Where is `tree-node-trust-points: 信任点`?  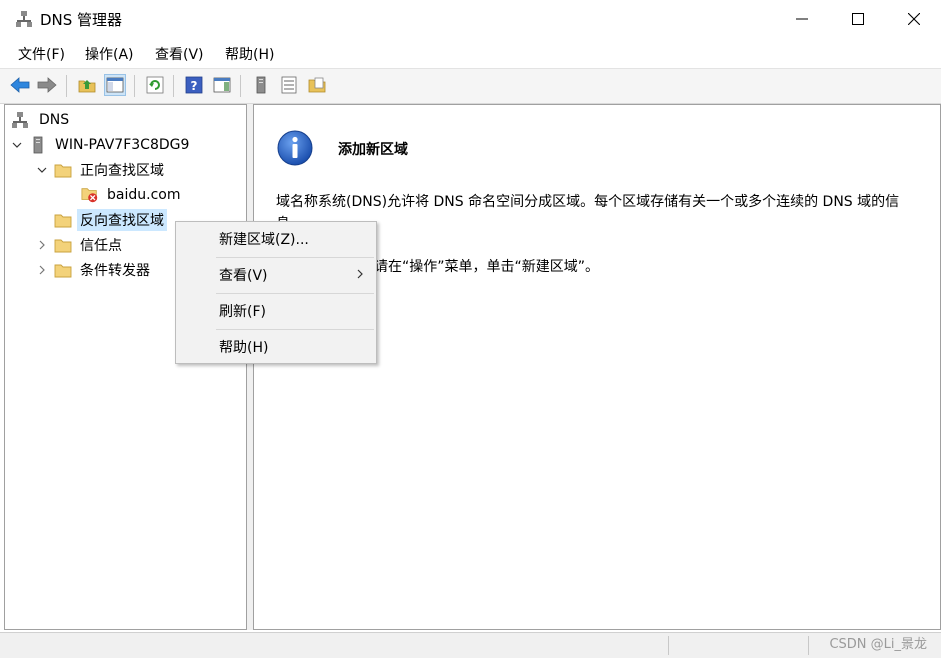
tree-node-trust-points: 信任点 is located at coordinates (80, 245).